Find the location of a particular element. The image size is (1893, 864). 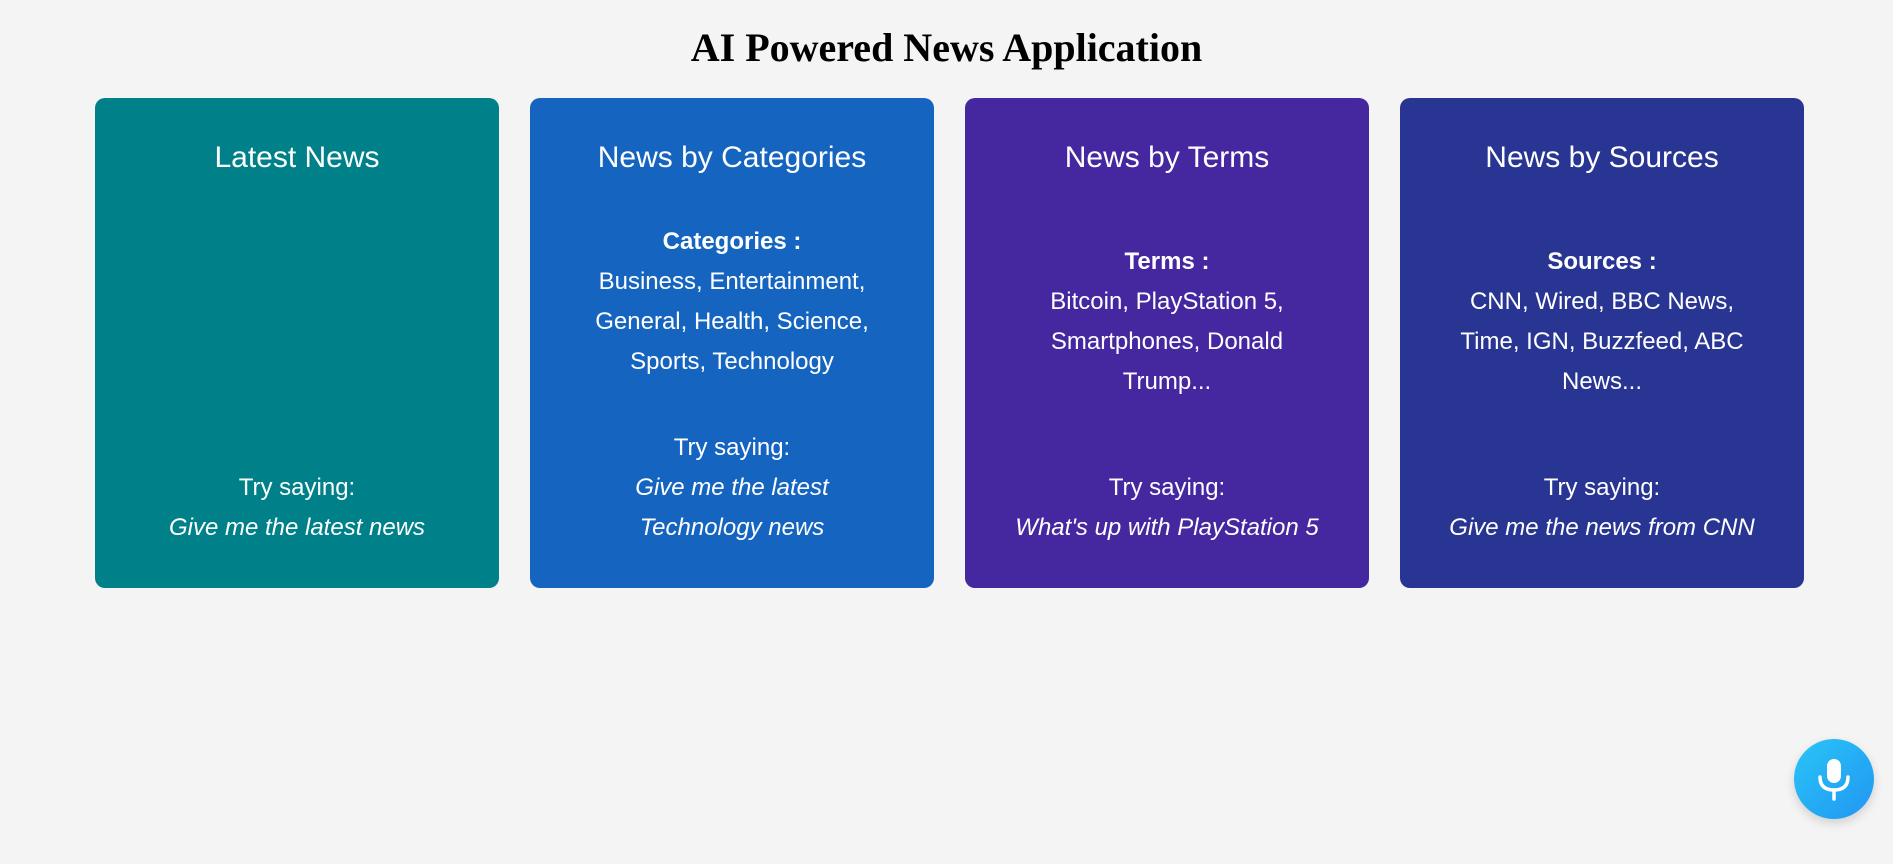

card-title: News by Categories is located at coordinates (732, 157).